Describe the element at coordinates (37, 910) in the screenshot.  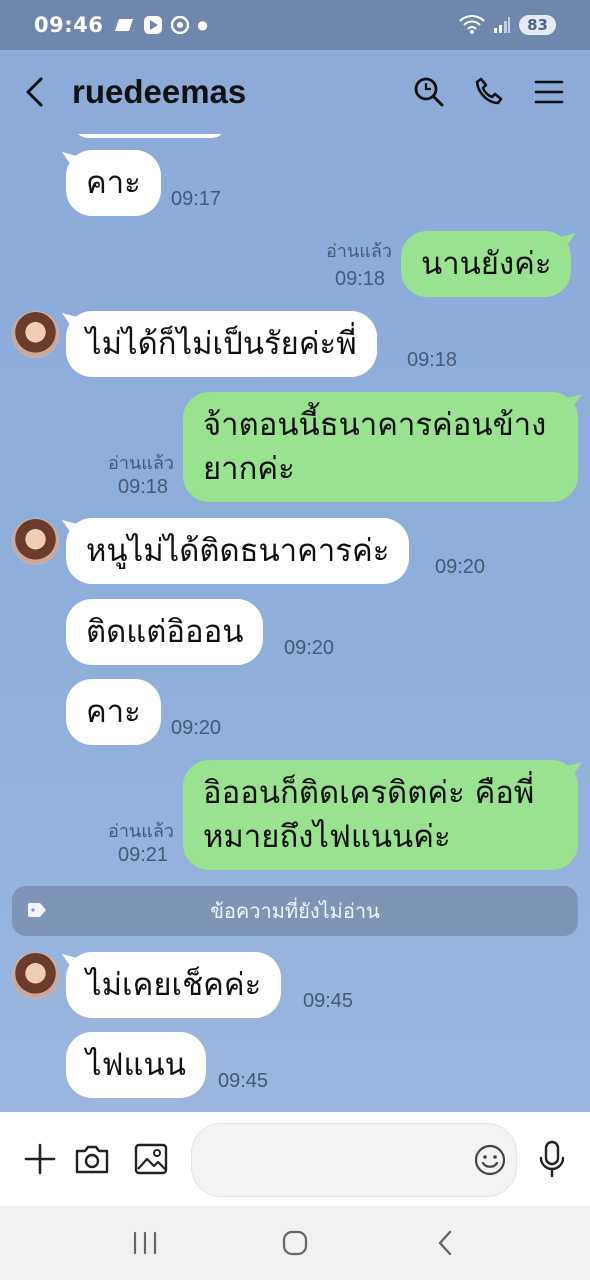
I see `tag-icon` at that location.